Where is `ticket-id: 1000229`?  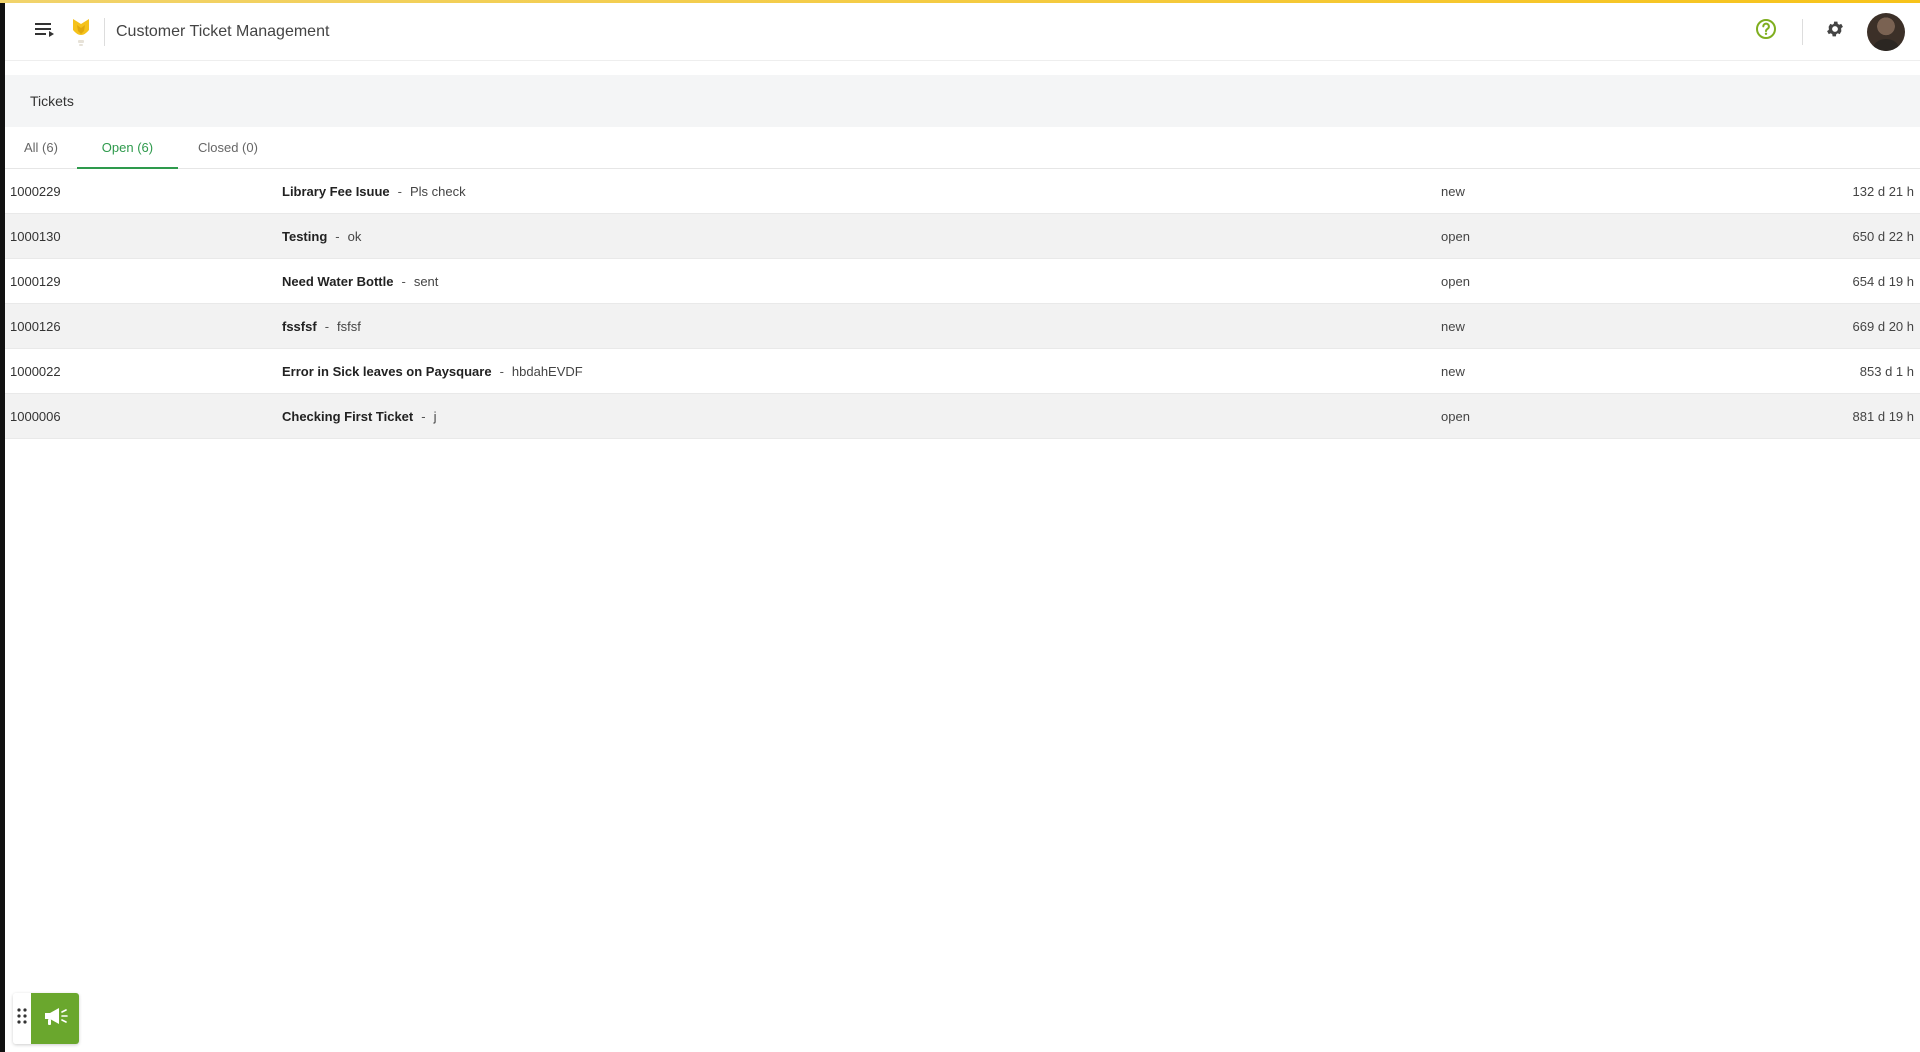 ticket-id: 1000229 is located at coordinates (35, 191).